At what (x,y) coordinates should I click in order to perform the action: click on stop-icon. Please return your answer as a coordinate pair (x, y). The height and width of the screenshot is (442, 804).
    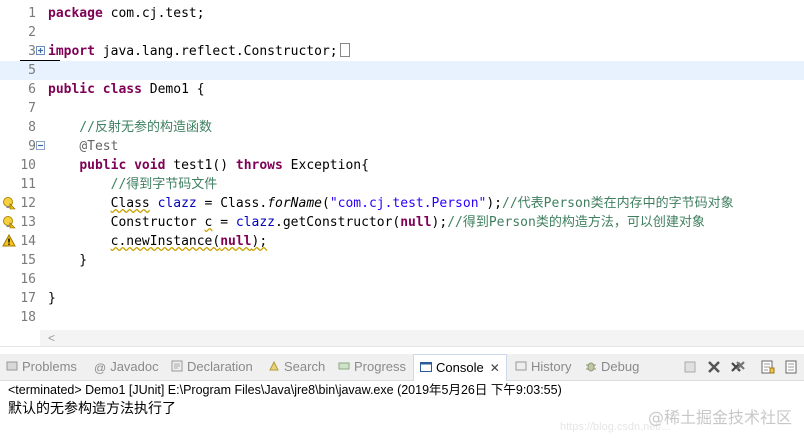
    Looking at the image, I should click on (690, 367).